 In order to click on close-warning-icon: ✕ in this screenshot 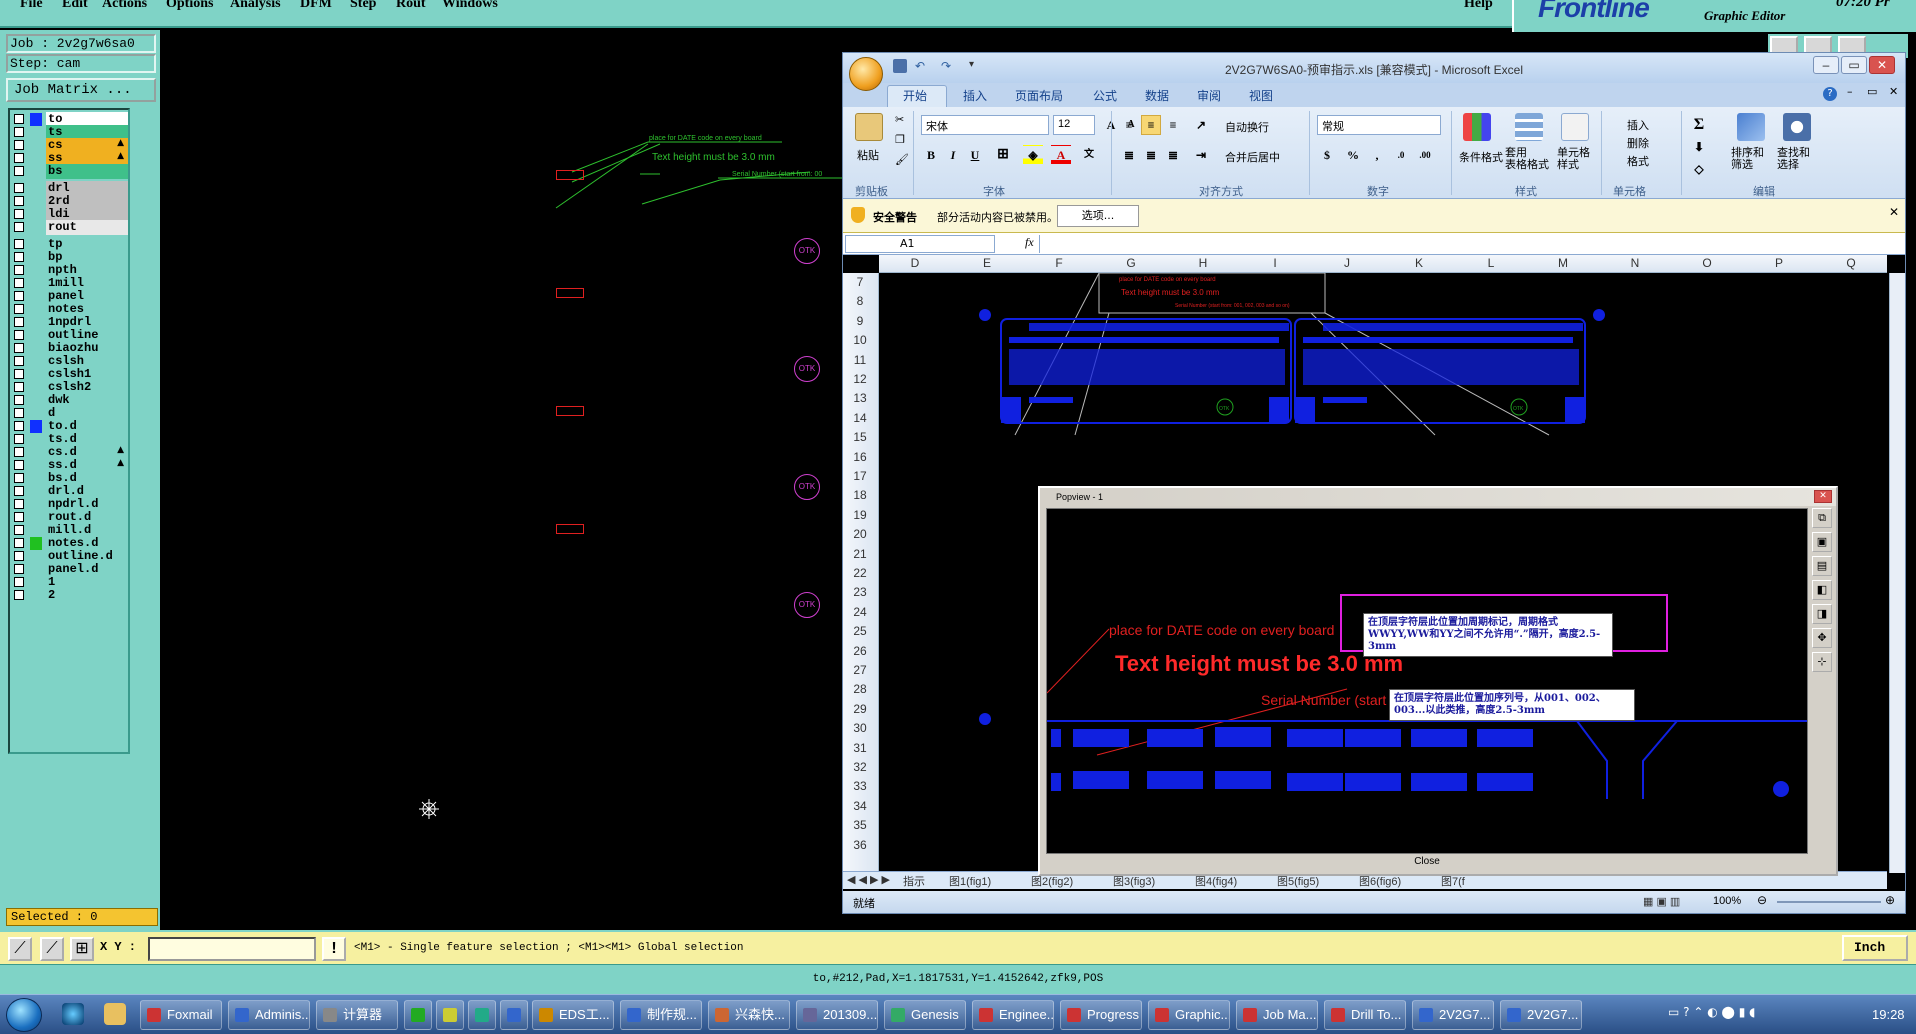, I will do `click(1894, 212)`.